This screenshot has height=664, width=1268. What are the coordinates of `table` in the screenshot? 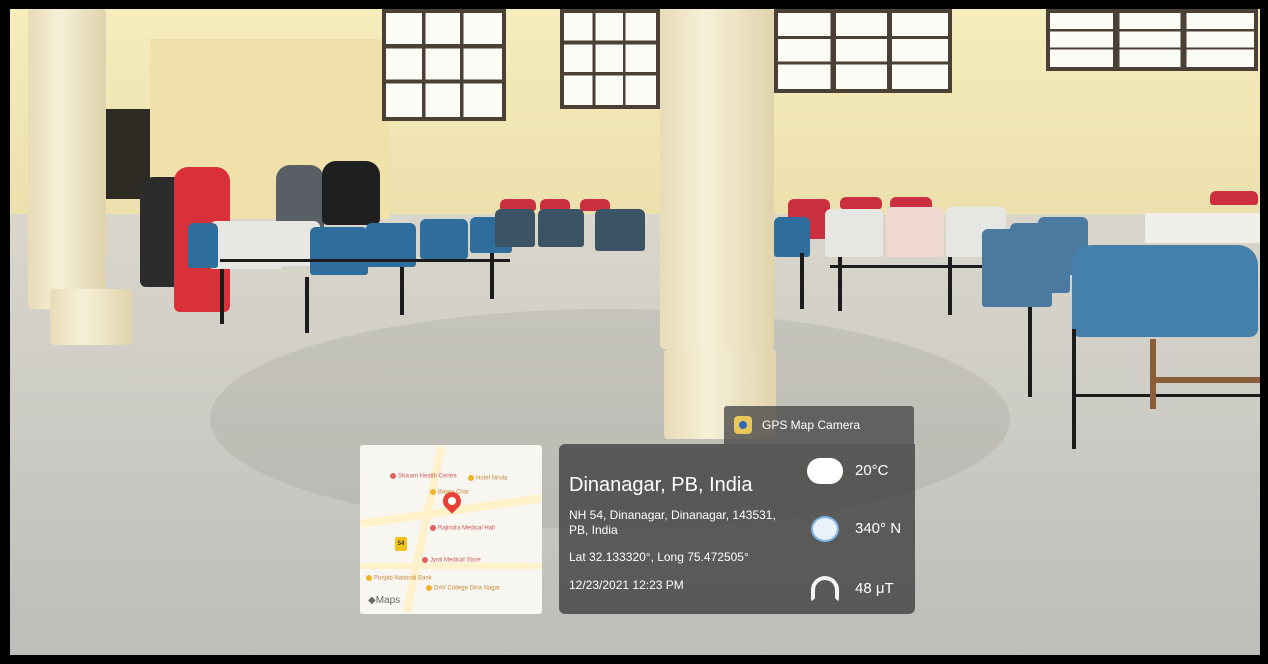 It's located at (1202, 228).